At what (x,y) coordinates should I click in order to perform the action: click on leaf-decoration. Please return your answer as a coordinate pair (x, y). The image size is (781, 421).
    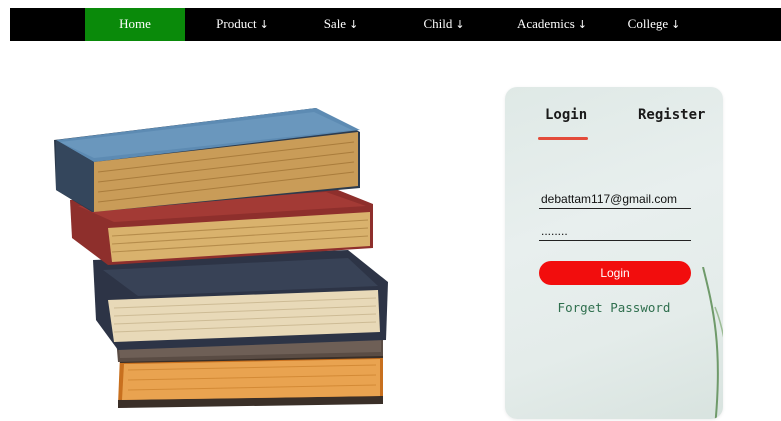
    Looking at the image, I should click on (712, 343).